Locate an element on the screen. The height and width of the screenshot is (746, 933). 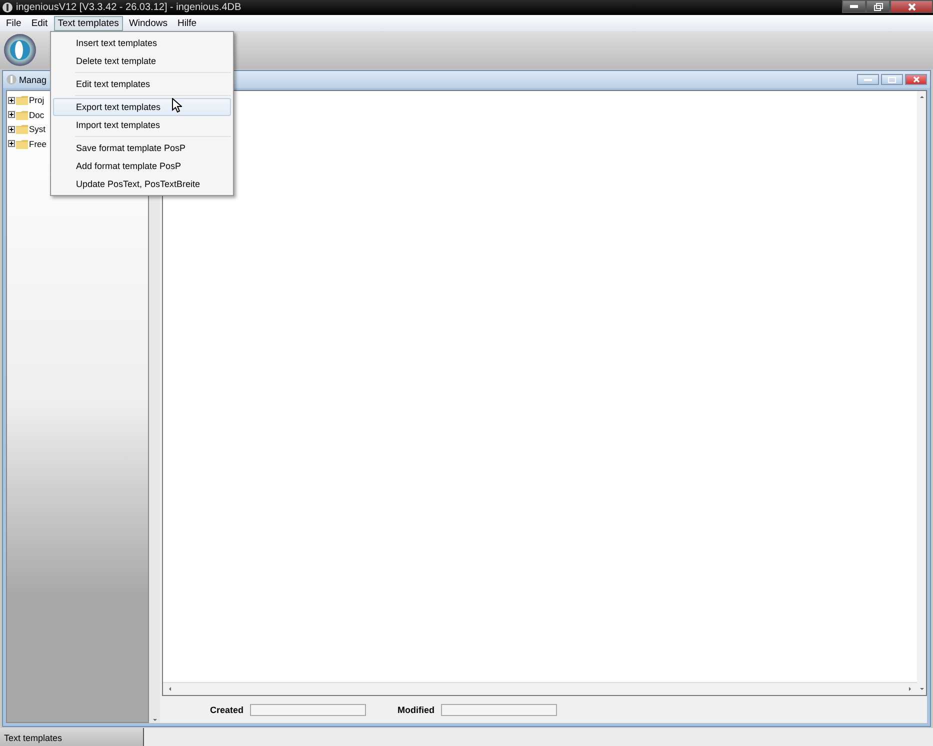
menu-item: Update PosText, PosTextBreite is located at coordinates (142, 184).